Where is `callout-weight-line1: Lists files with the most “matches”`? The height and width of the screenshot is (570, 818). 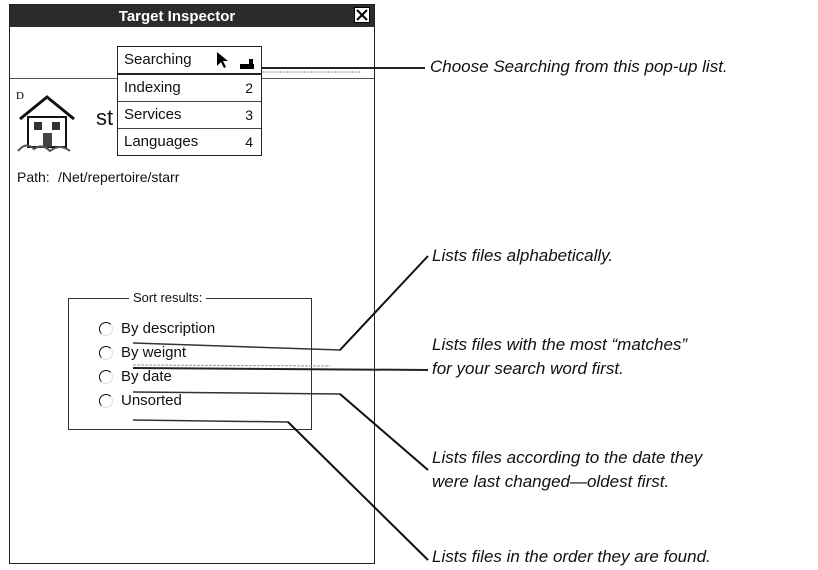
callout-weight-line1: Lists files with the most “matches” is located at coordinates (560, 344).